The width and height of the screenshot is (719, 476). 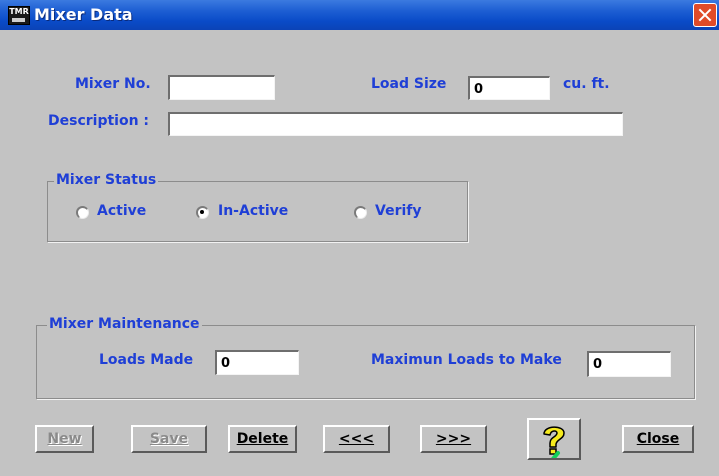 What do you see at coordinates (554, 442) in the screenshot?
I see `help-question-icon` at bounding box center [554, 442].